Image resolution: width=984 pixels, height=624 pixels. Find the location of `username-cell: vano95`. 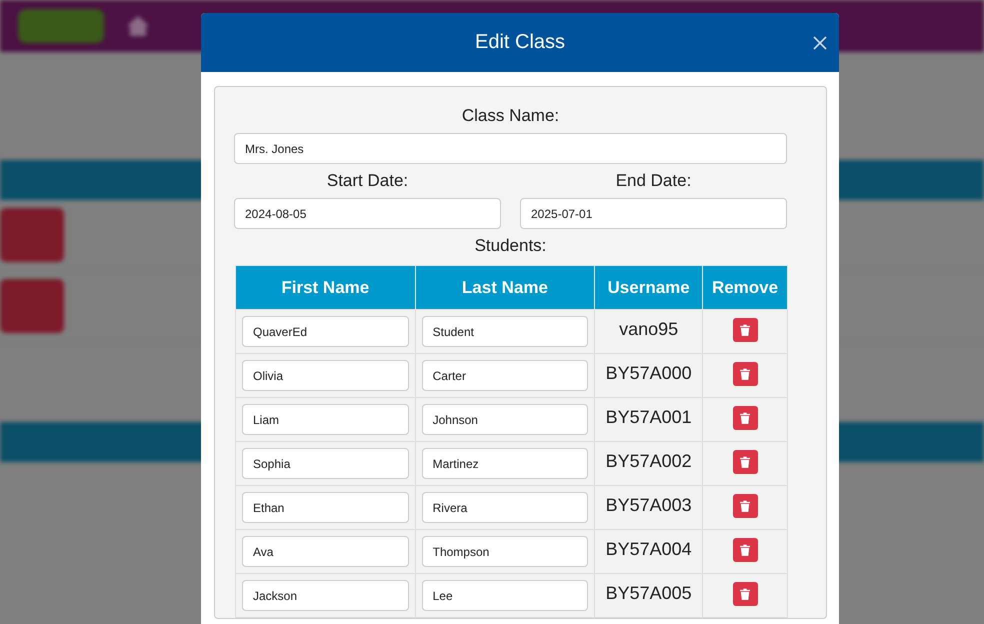

username-cell: vano95 is located at coordinates (648, 332).